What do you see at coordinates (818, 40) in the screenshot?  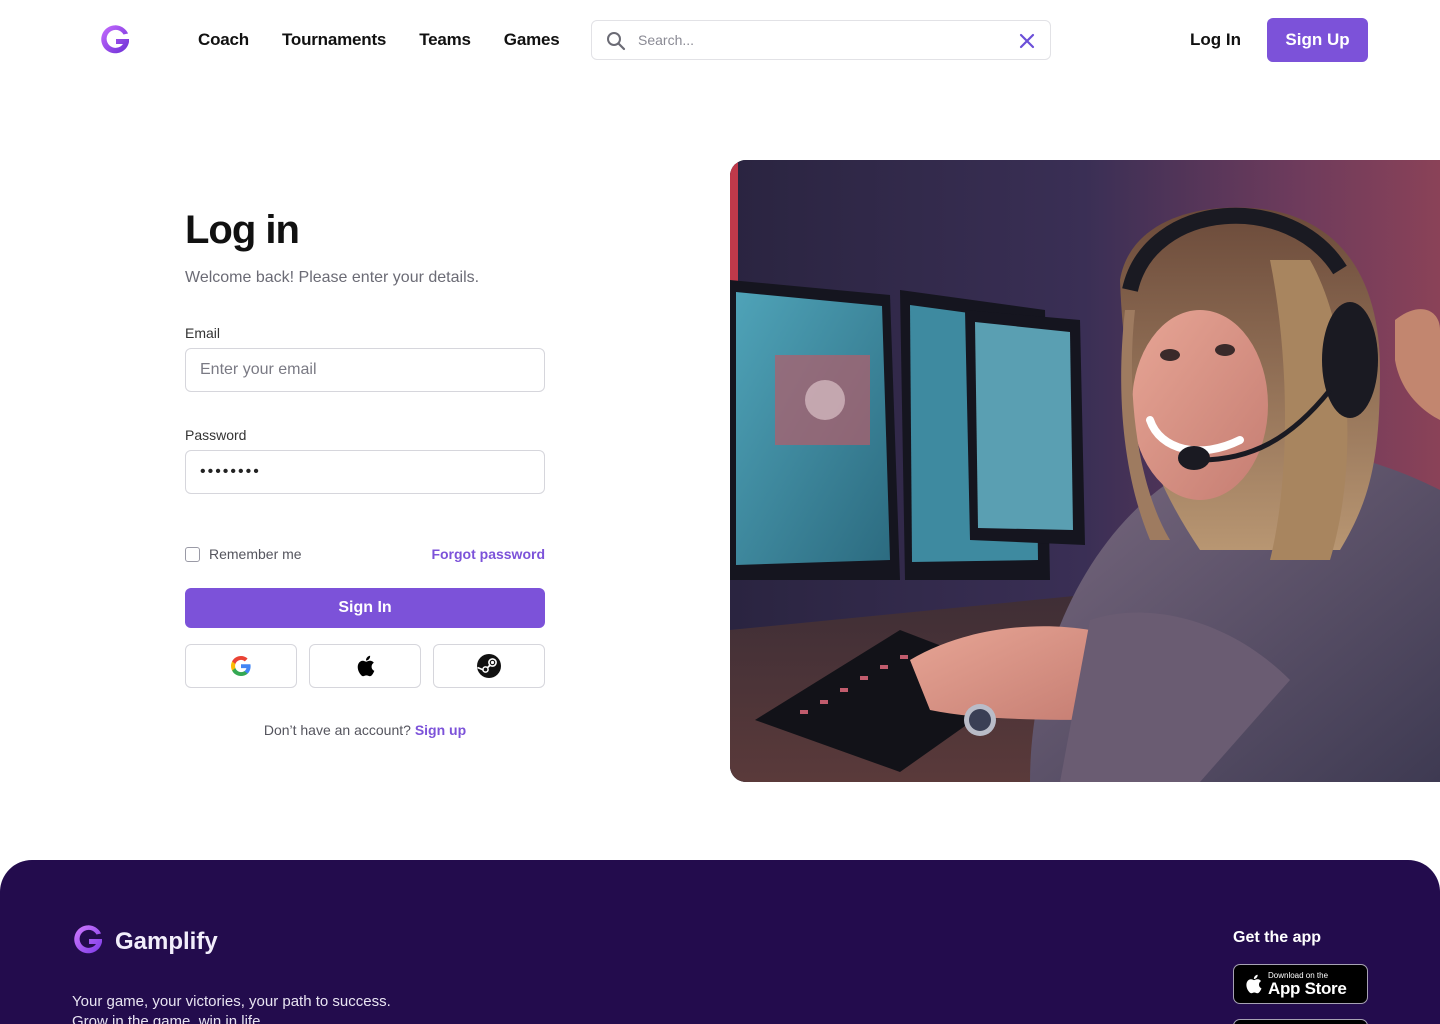 I see `search-input` at bounding box center [818, 40].